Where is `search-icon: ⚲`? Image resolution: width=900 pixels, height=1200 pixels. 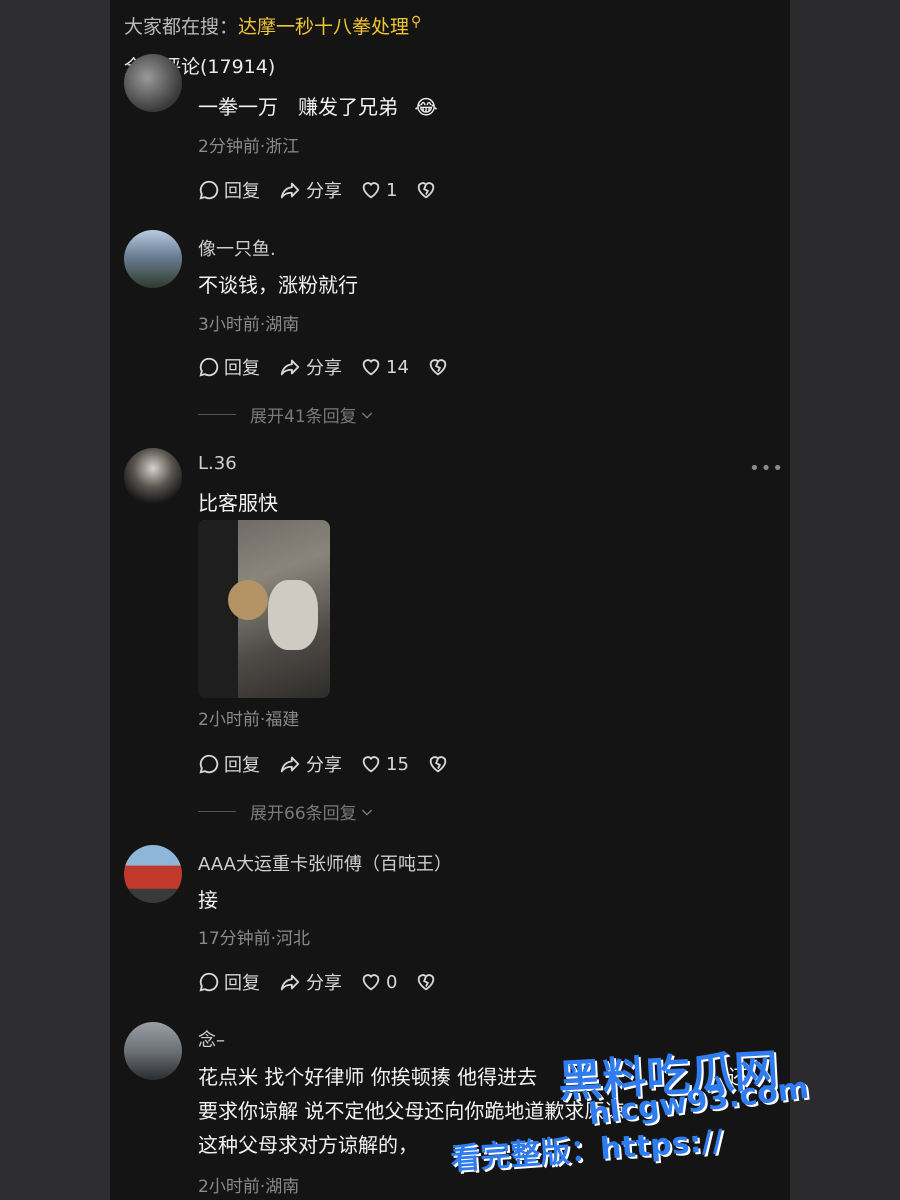 search-icon: ⚲ is located at coordinates (416, 22).